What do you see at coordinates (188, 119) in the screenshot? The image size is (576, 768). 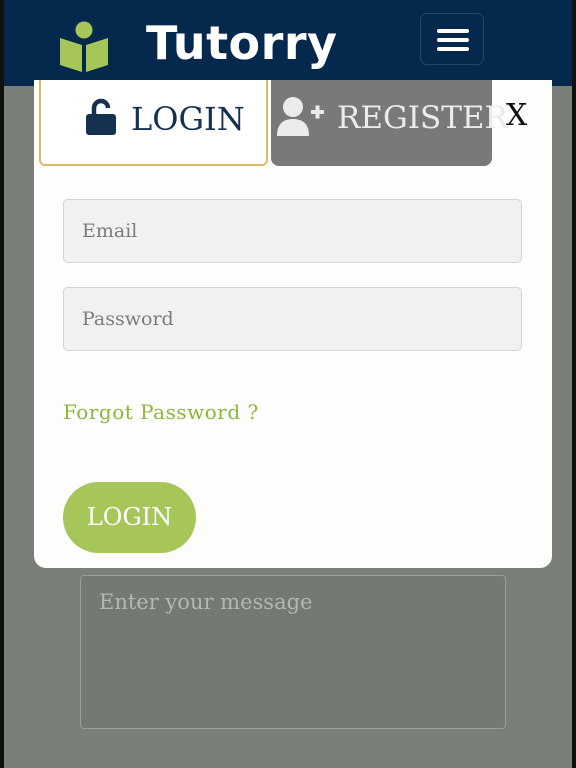 I see `tab-login-label: LOGIN` at bounding box center [188, 119].